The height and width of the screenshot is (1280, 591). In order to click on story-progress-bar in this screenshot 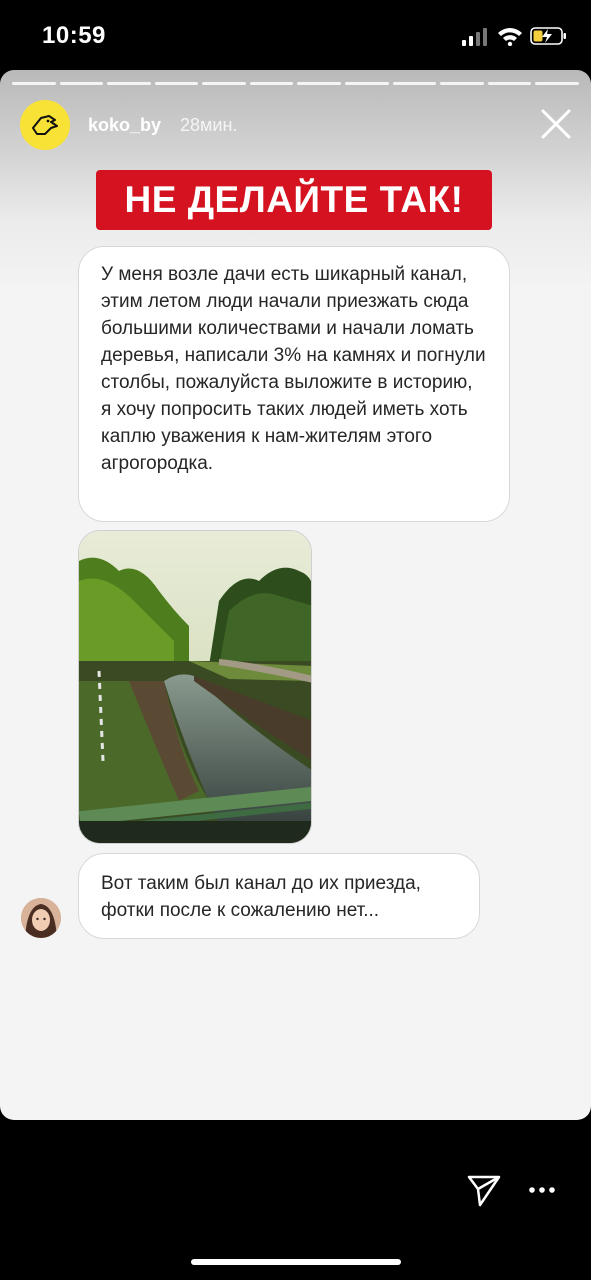, I will do `click(295, 83)`.